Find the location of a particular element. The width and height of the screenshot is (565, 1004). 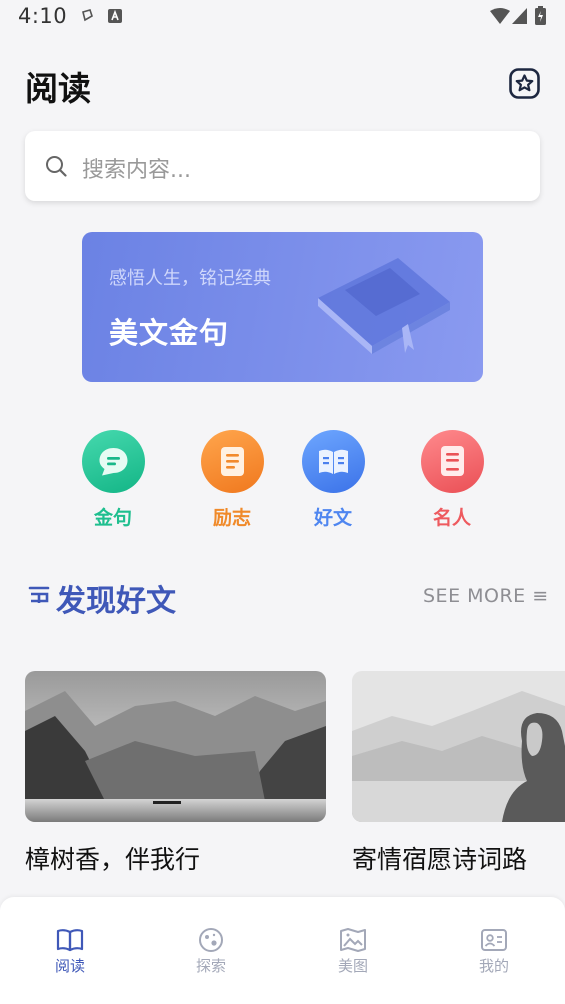

book-icon is located at coordinates (70, 940).